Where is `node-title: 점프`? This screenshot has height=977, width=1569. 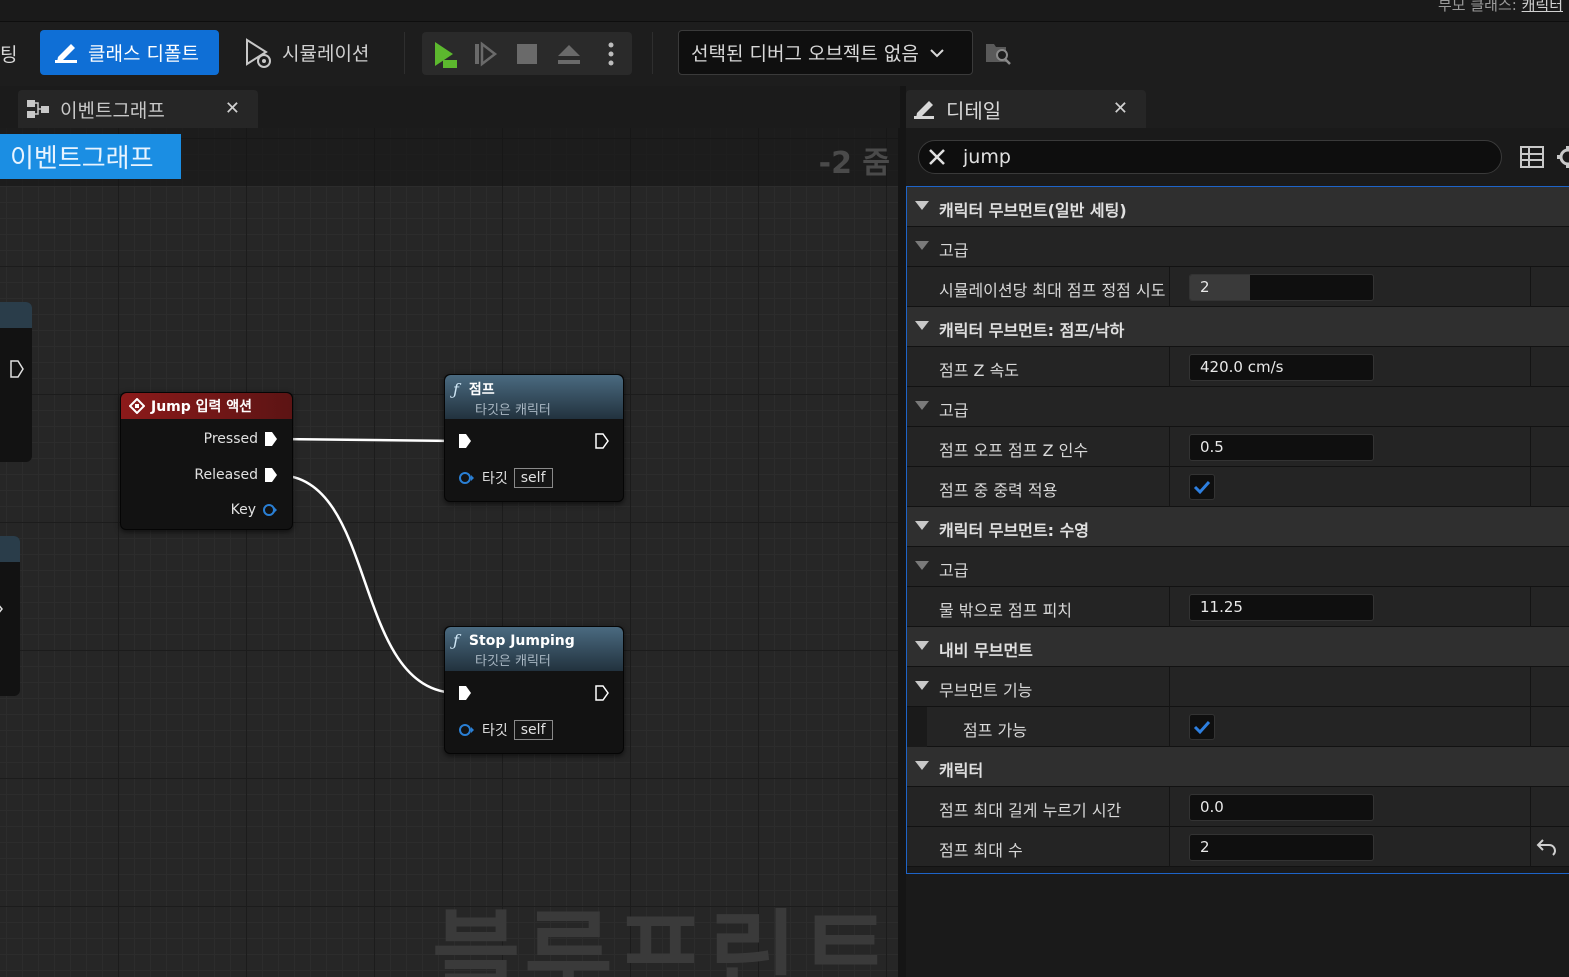
node-title: 점프 is located at coordinates (481, 390).